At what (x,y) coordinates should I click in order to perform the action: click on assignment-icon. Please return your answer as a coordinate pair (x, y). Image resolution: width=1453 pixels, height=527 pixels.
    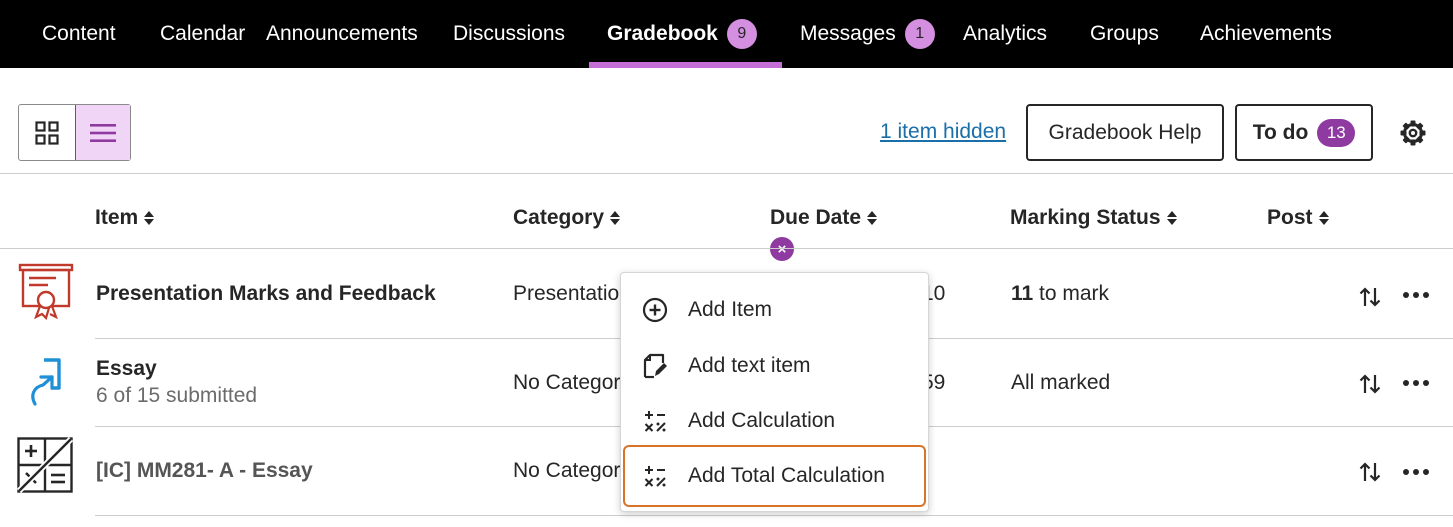
    Looking at the image, I should click on (46, 382).